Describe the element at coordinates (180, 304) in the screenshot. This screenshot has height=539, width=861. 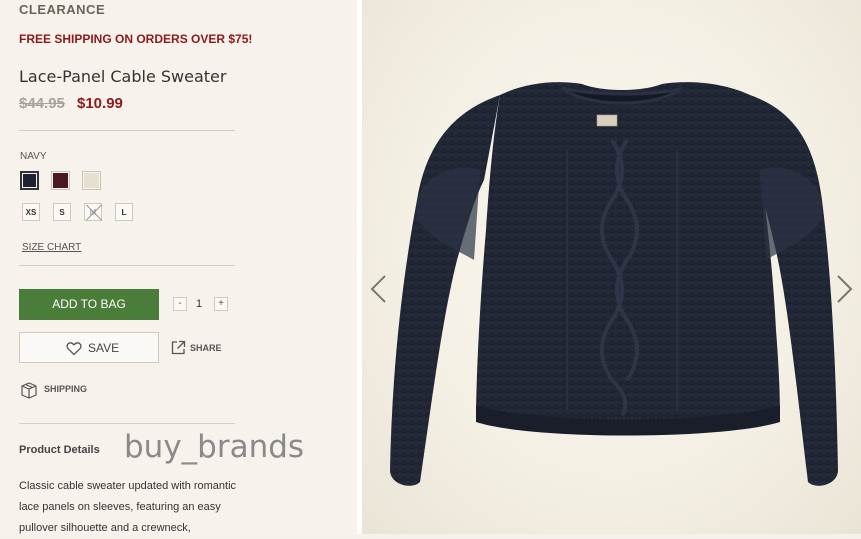
I see `quantity-decrease-button: -` at that location.